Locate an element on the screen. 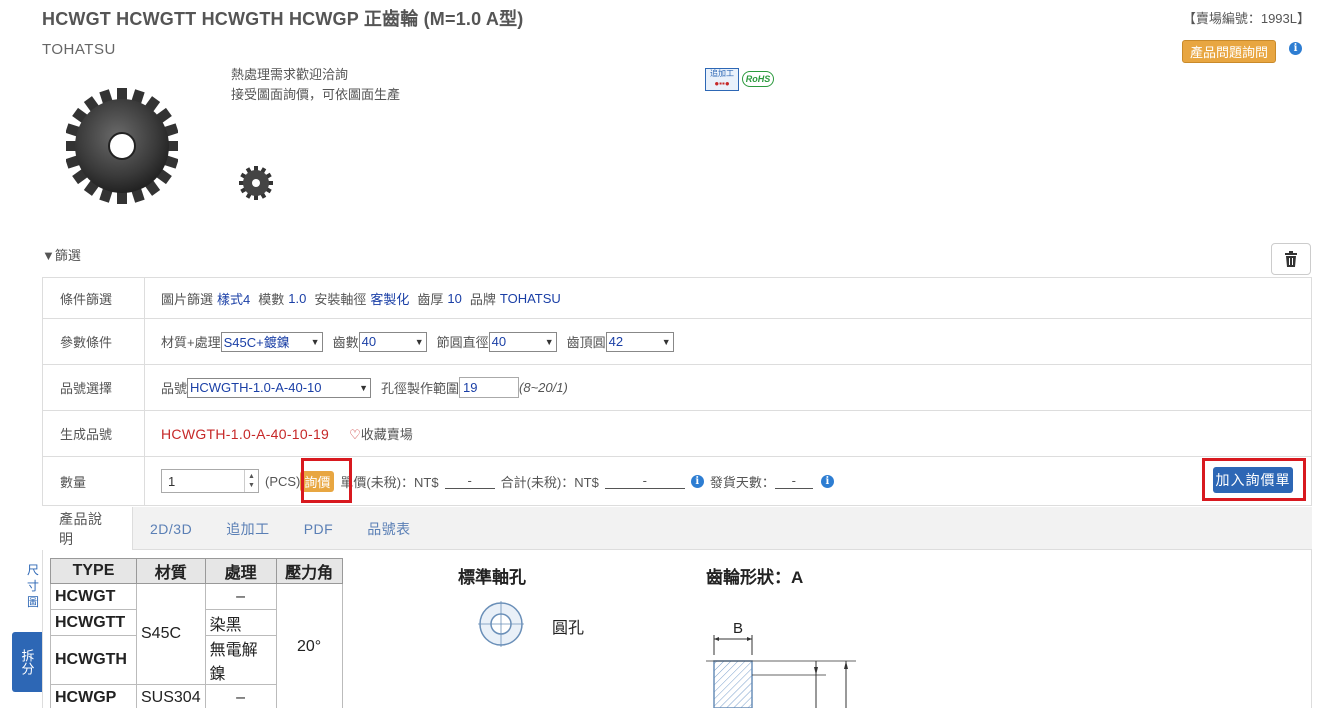 Image resolution: width=1328 pixels, height=708 pixels. round-hole-label: 圓孔 is located at coordinates (568, 628).